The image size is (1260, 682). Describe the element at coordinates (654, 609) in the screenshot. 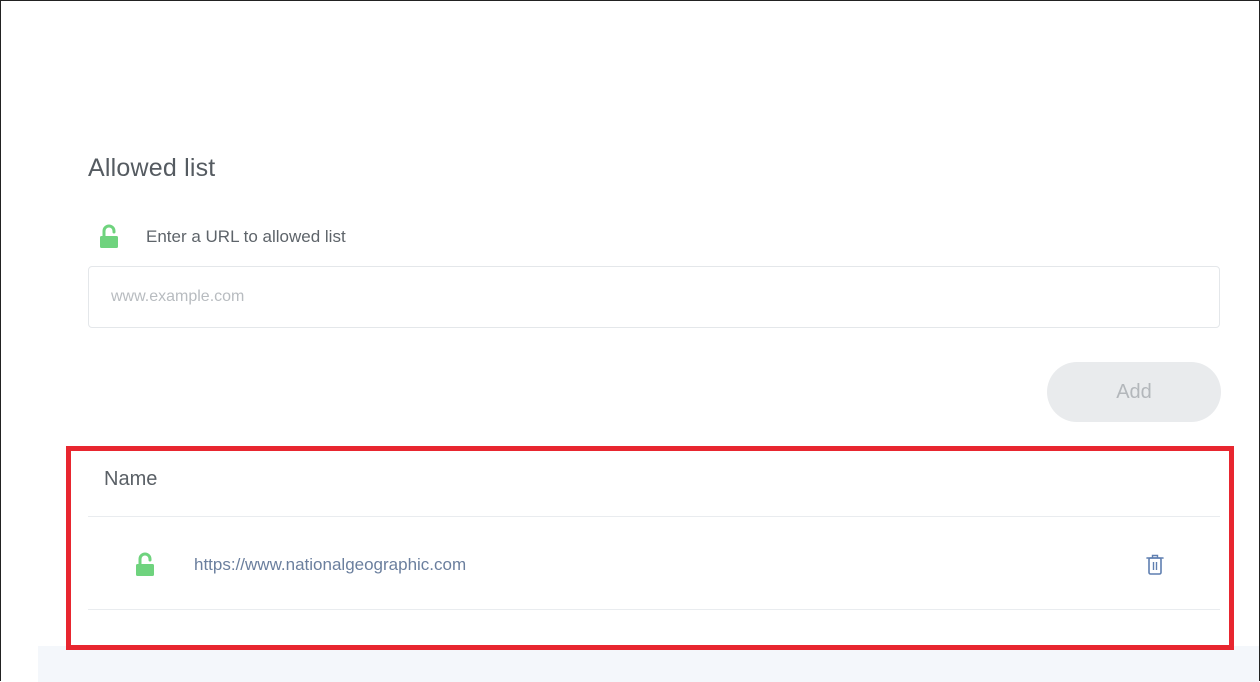

I see `row-divider` at that location.